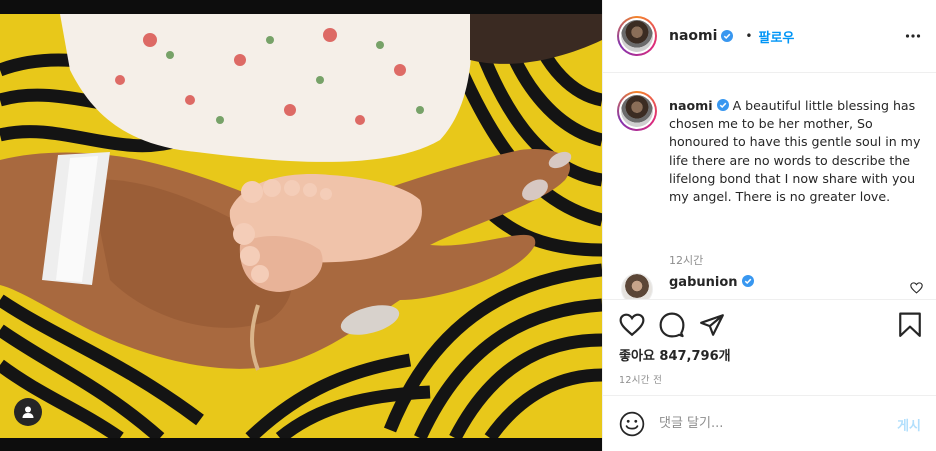  Describe the element at coordinates (691, 105) in the screenshot. I see `caption-username: naomi` at that location.